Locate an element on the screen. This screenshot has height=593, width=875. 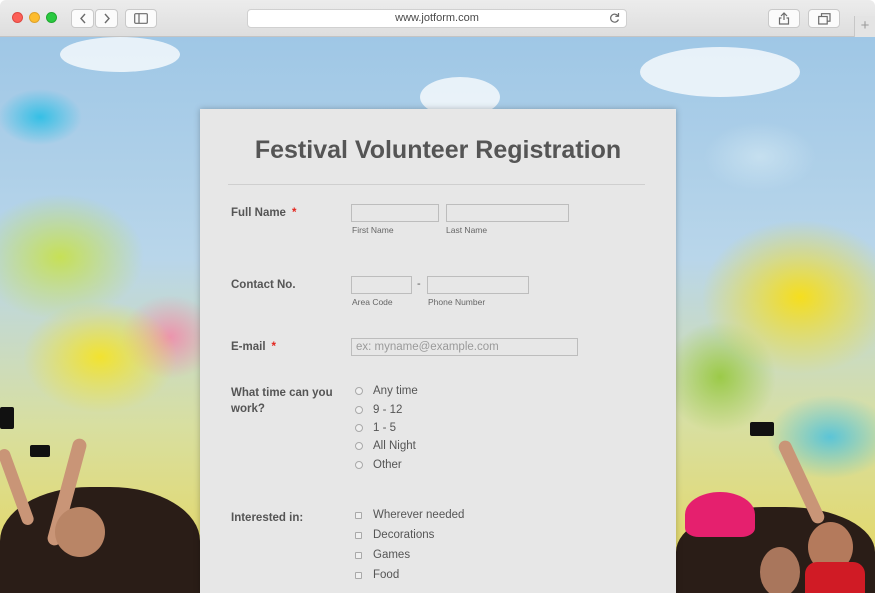
time-option-all-night: All Night is located at coordinates (385, 446).